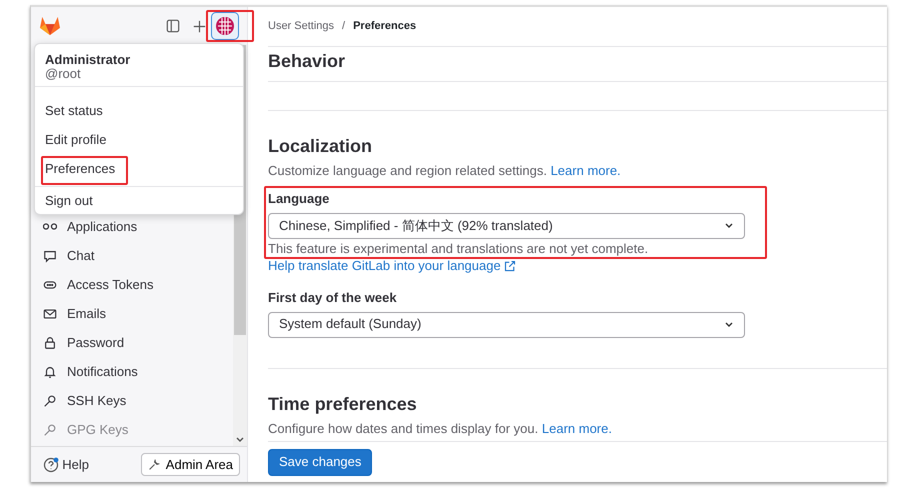  I want to click on section-description: Customize language and region related settings. Learn more., so click(445, 171).